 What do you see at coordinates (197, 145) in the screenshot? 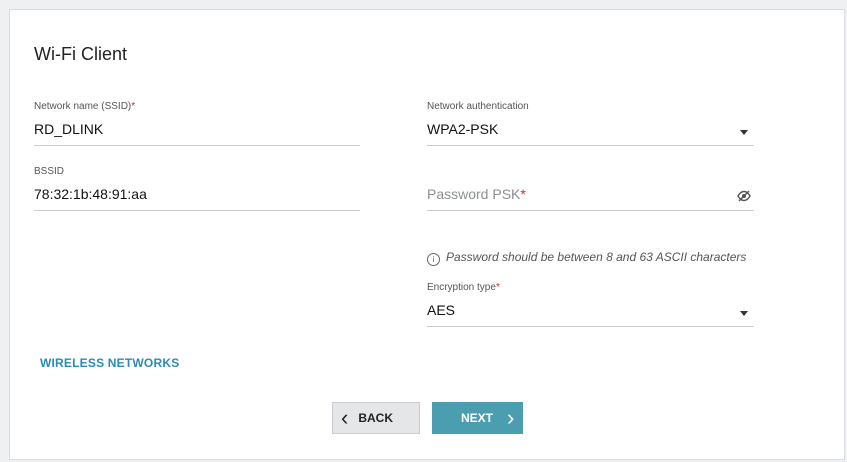
I see `ssid-underline` at bounding box center [197, 145].